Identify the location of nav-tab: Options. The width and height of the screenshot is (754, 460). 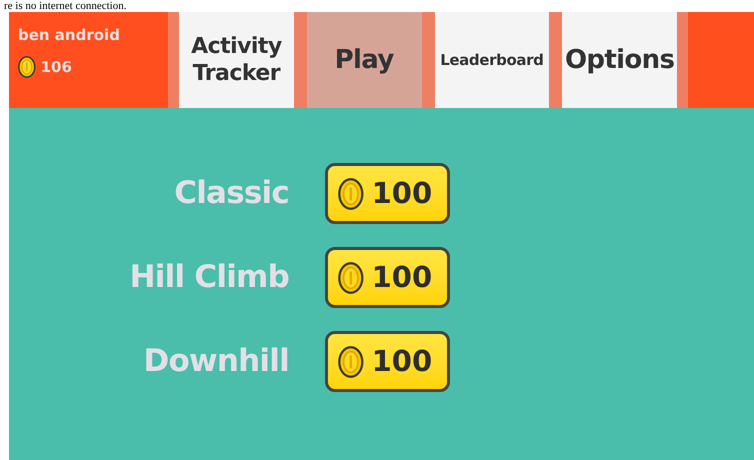
(619, 60).